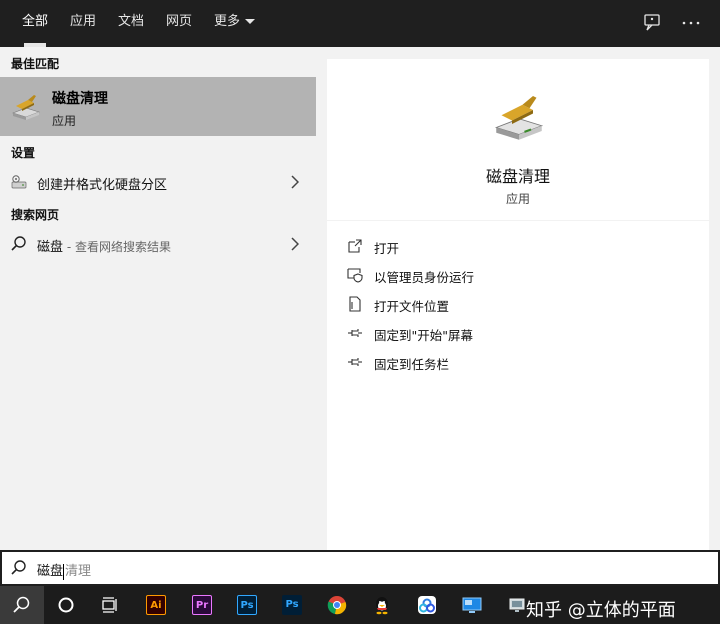 The image size is (720, 624). I want to click on chrome-icon, so click(337, 605).